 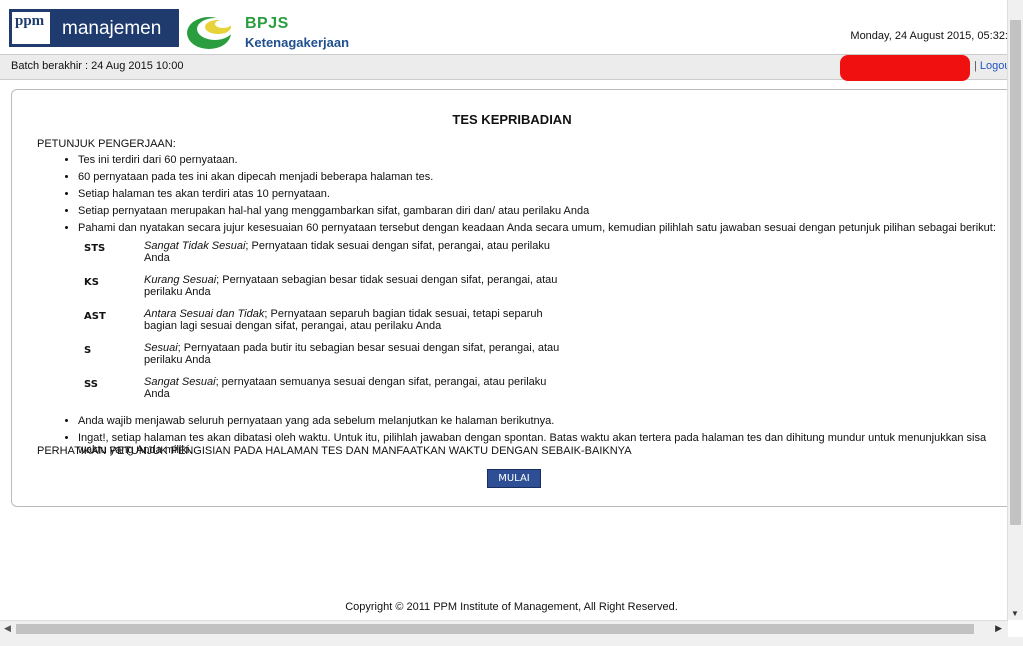 I want to click on ppm-logo-text: manajemen, so click(x=112, y=28).